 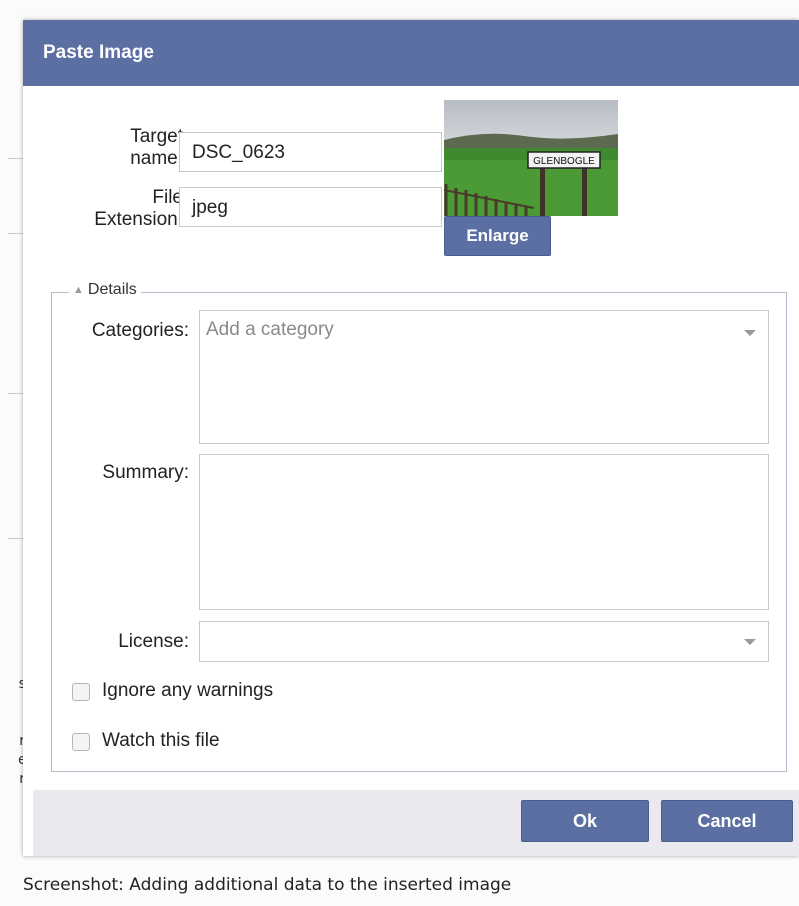 What do you see at coordinates (98, 52) in the screenshot?
I see `dialog-title: Paste Image` at bounding box center [98, 52].